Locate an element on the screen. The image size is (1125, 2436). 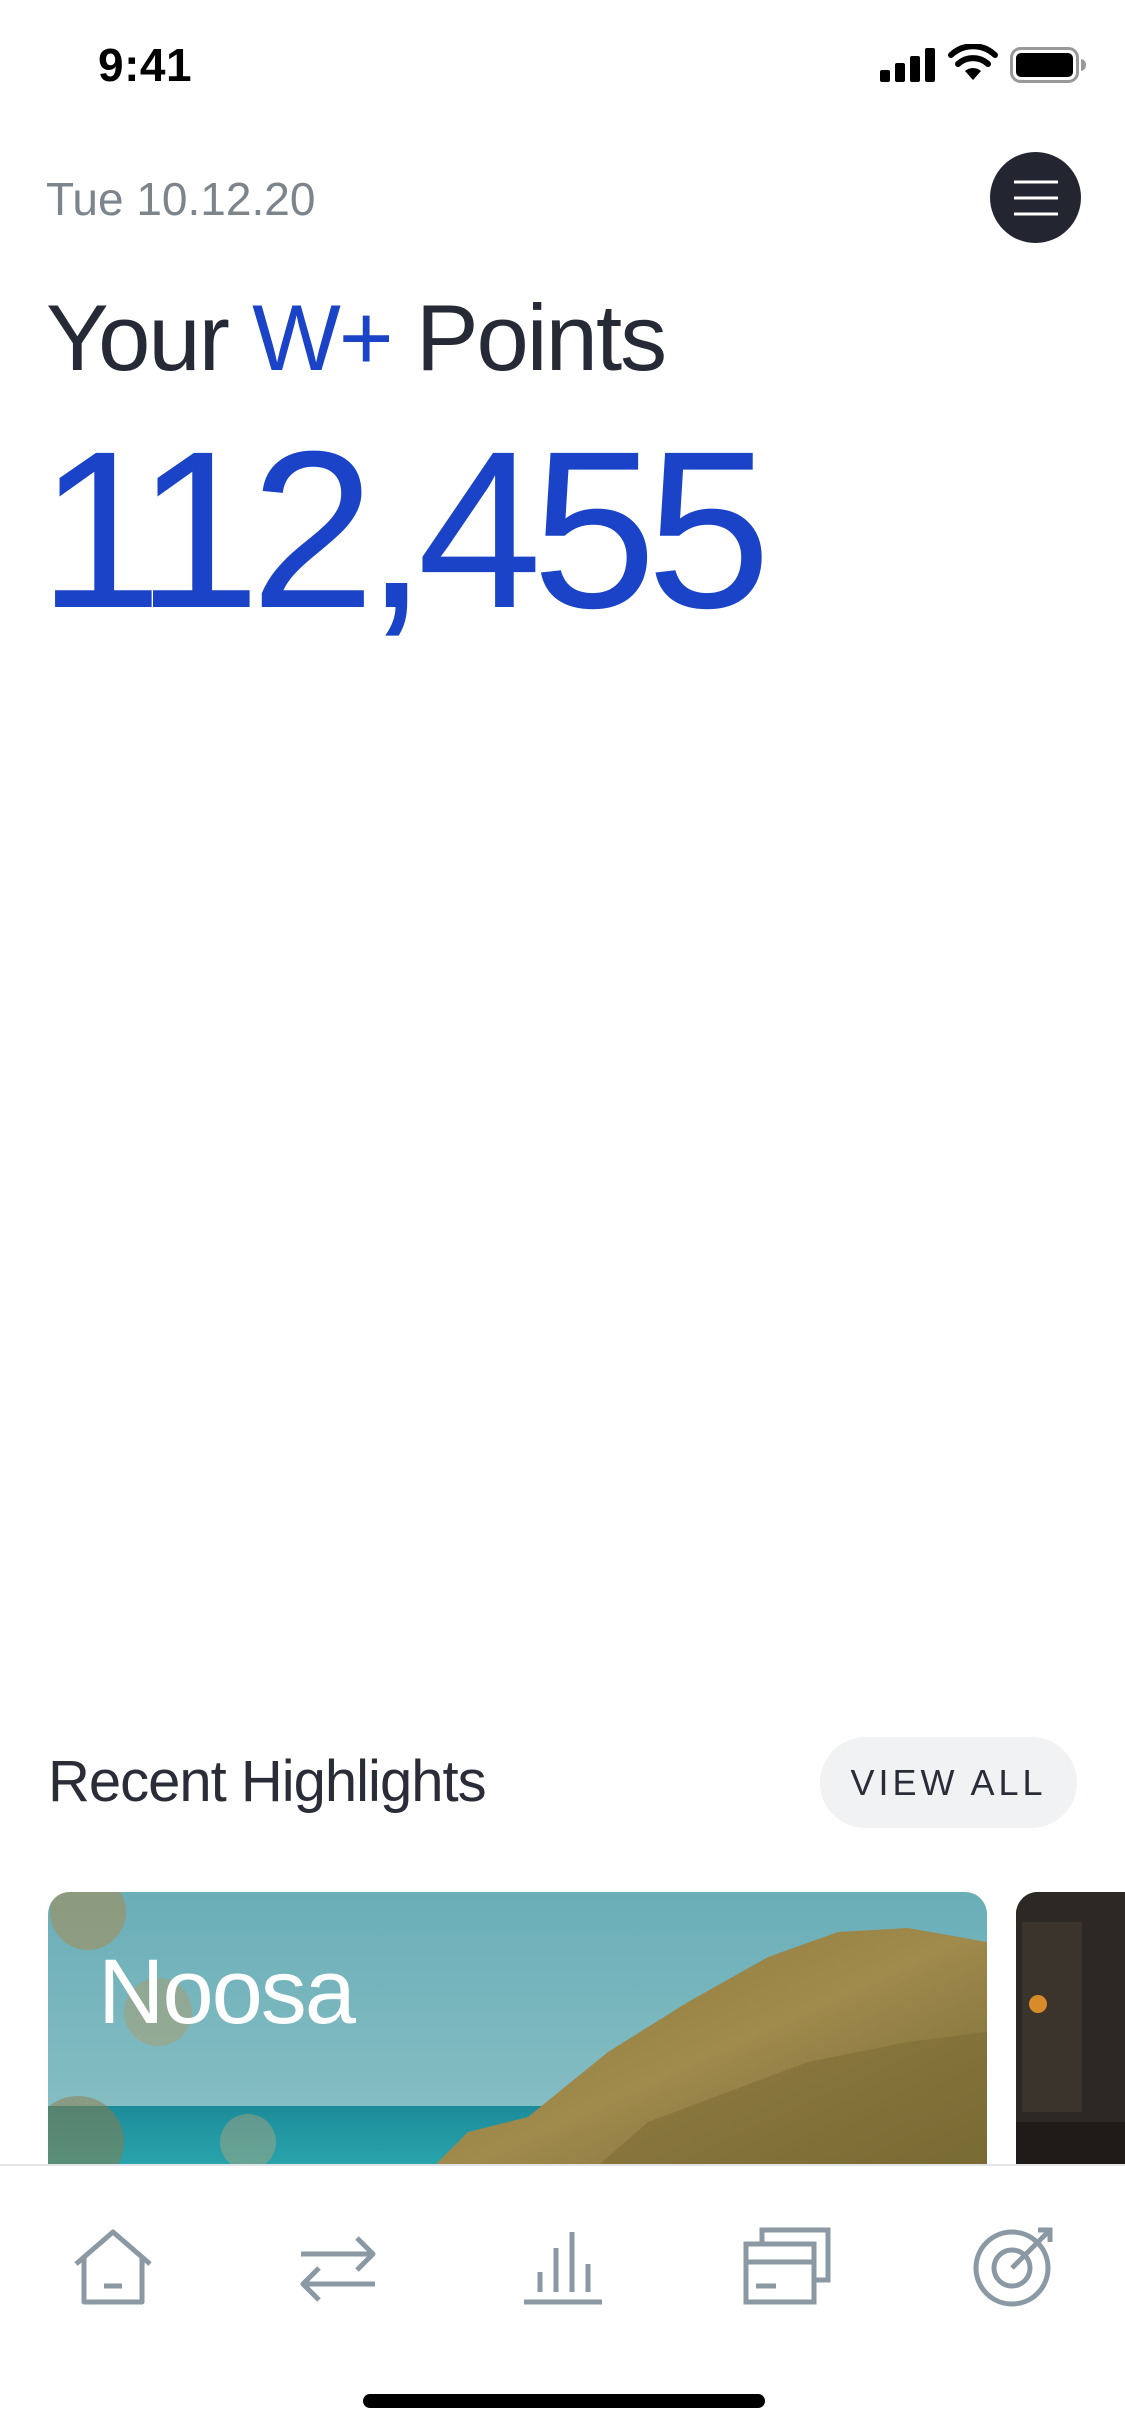
highlights-carousel: Noosa is located at coordinates (562, 2029).